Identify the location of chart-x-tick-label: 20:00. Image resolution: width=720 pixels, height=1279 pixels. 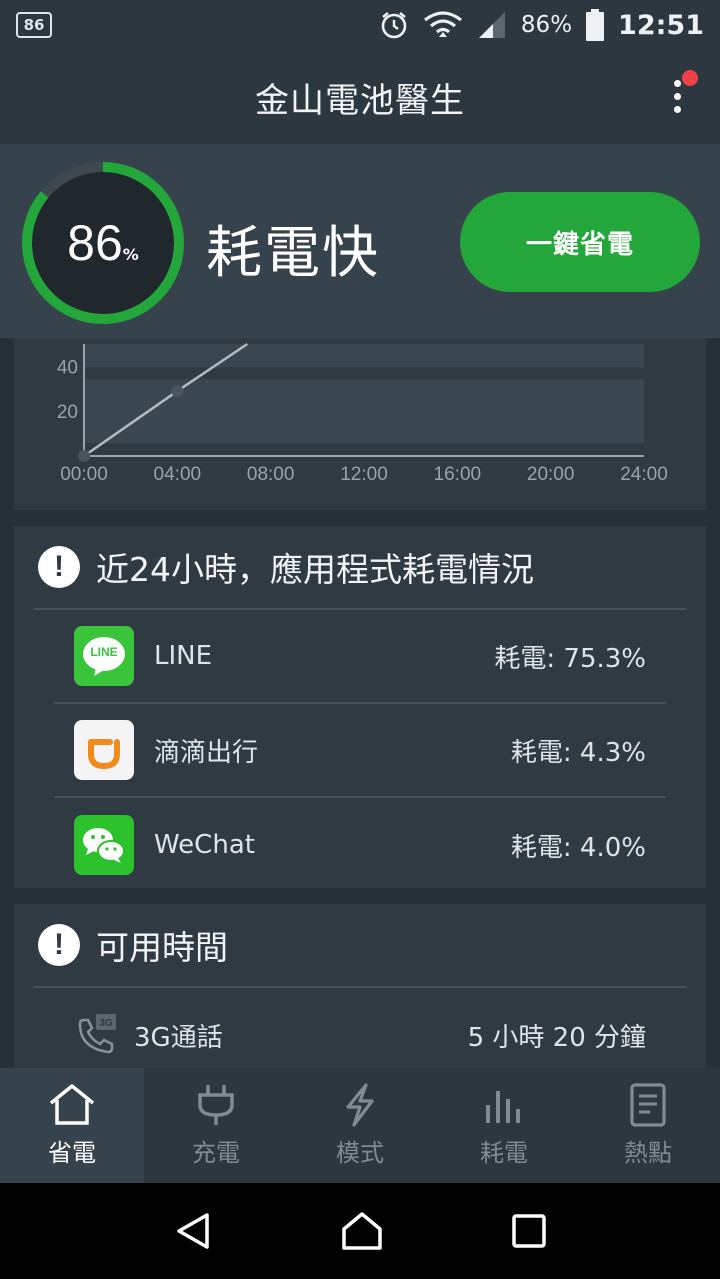
(551, 474).